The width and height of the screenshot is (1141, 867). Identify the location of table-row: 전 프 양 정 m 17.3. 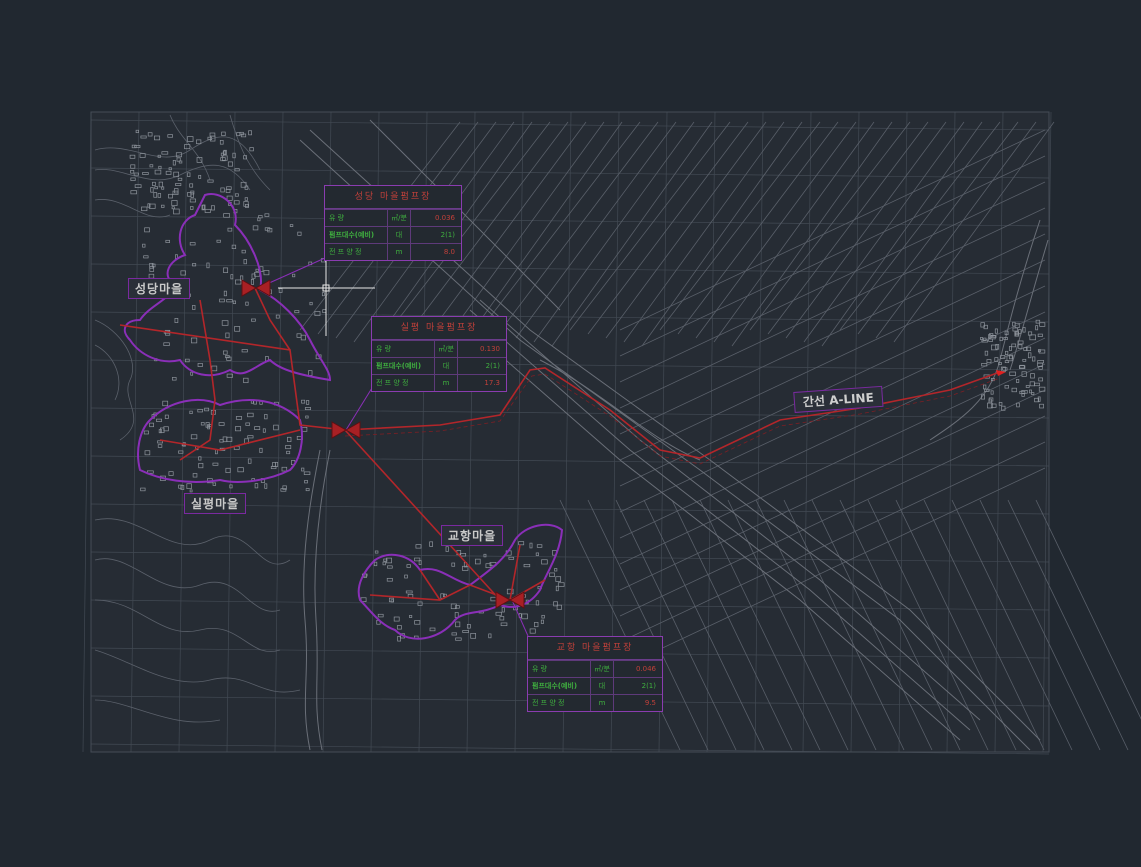
(439, 382).